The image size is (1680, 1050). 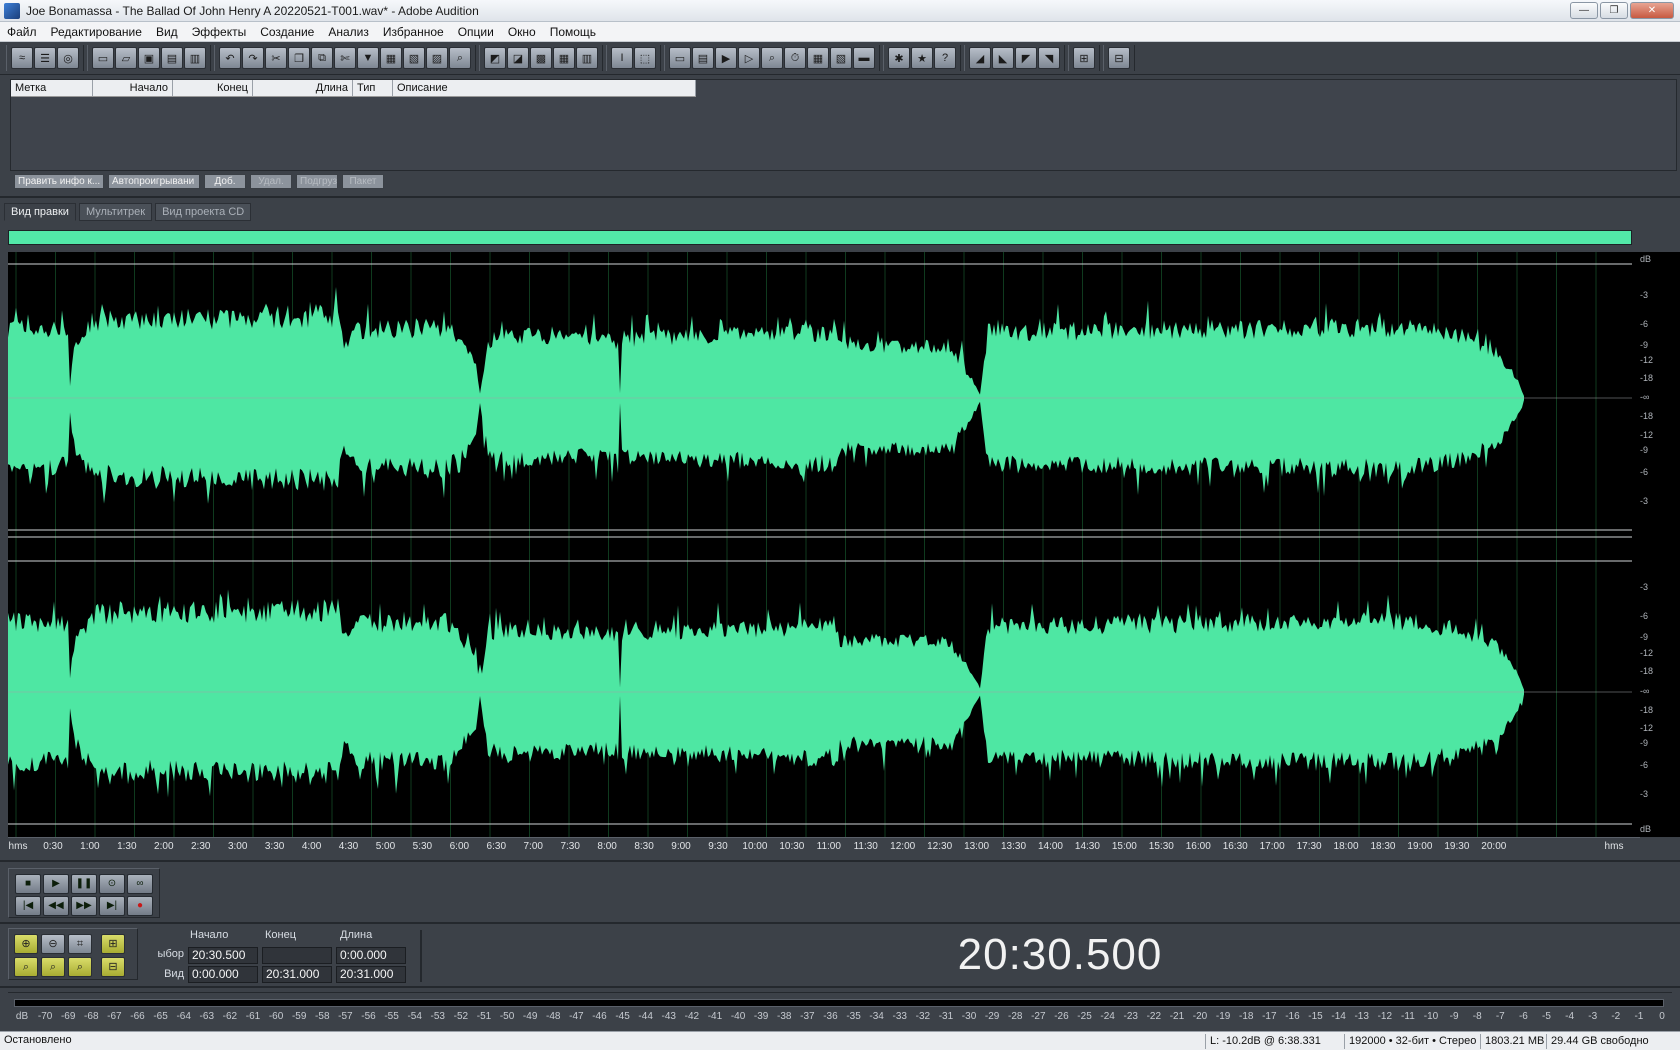 What do you see at coordinates (223, 974) in the screenshot?
I see `view-start-field: 0:00.000` at bounding box center [223, 974].